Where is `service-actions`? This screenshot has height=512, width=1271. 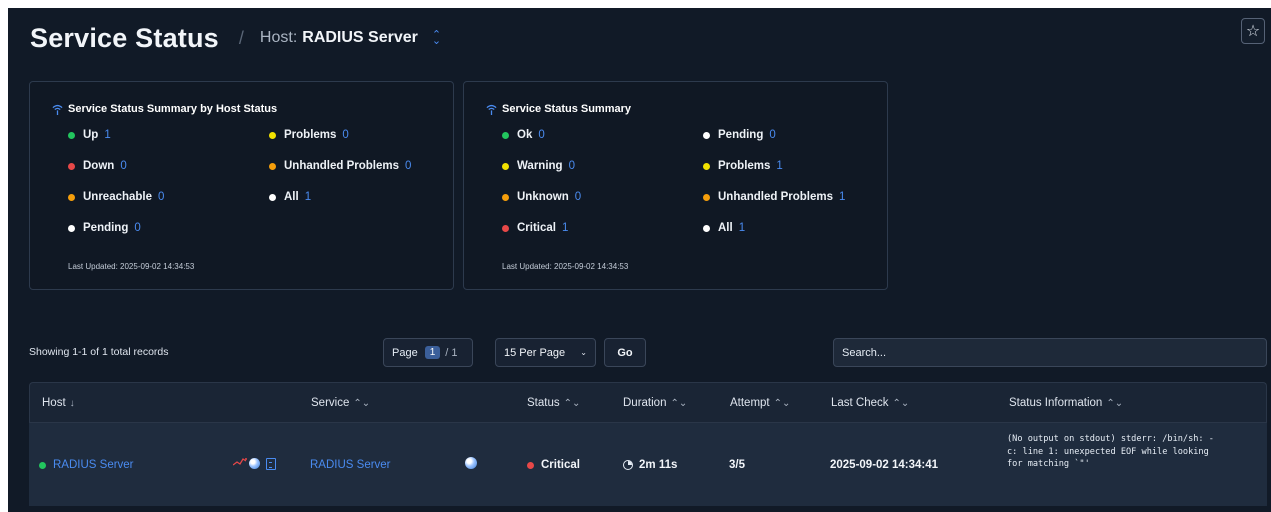 service-actions is located at coordinates (471, 463).